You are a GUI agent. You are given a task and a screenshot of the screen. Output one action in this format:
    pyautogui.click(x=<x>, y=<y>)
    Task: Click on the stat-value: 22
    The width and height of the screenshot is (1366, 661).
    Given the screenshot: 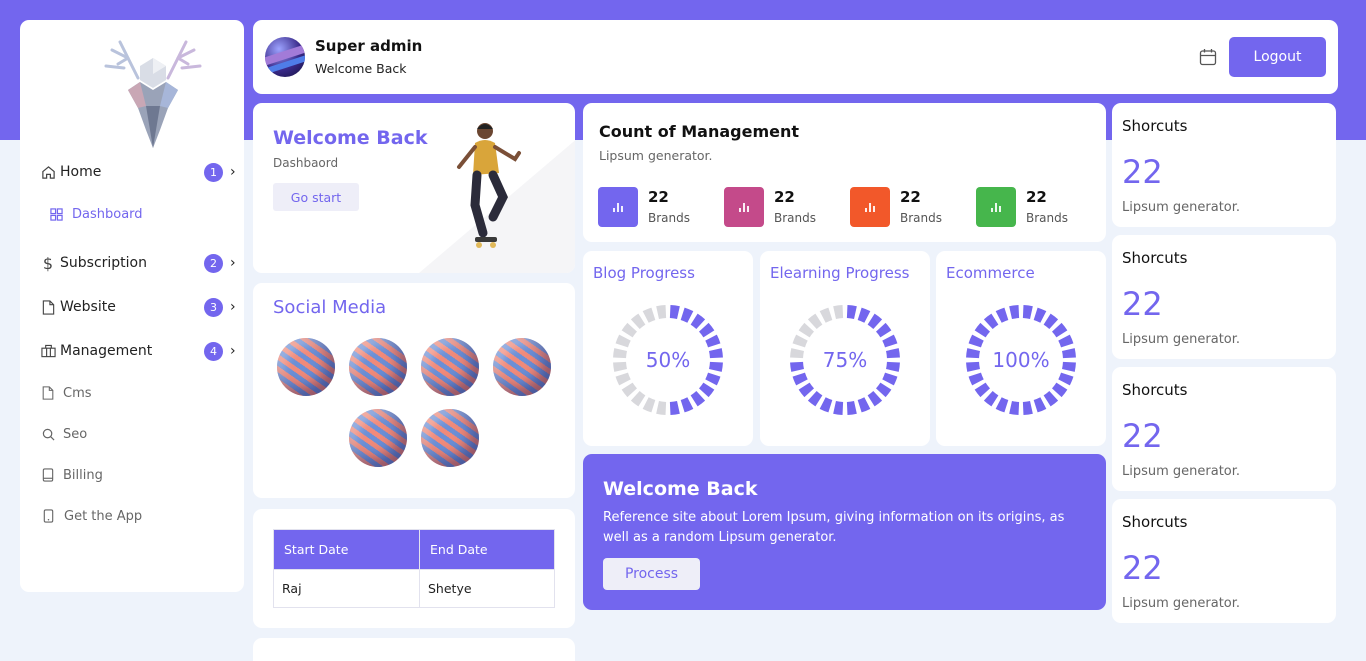 What is the action you would take?
    pyautogui.click(x=658, y=197)
    